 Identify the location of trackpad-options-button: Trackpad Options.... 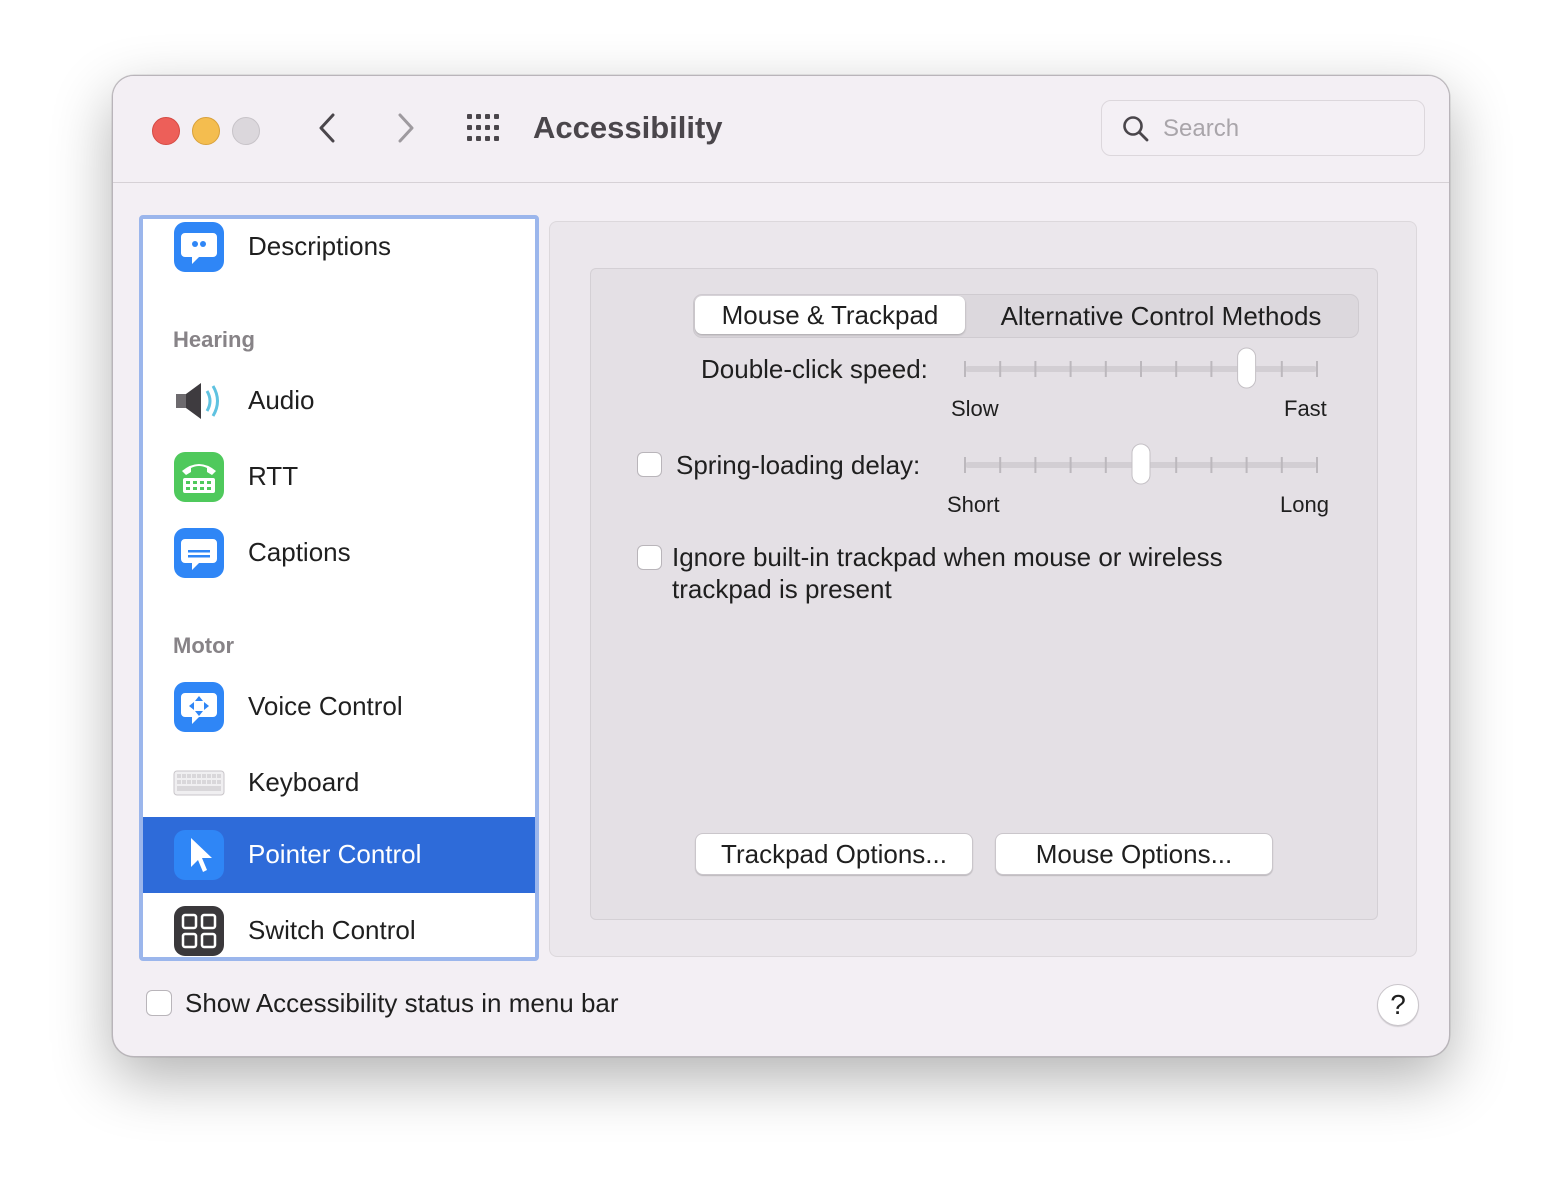
(834, 854).